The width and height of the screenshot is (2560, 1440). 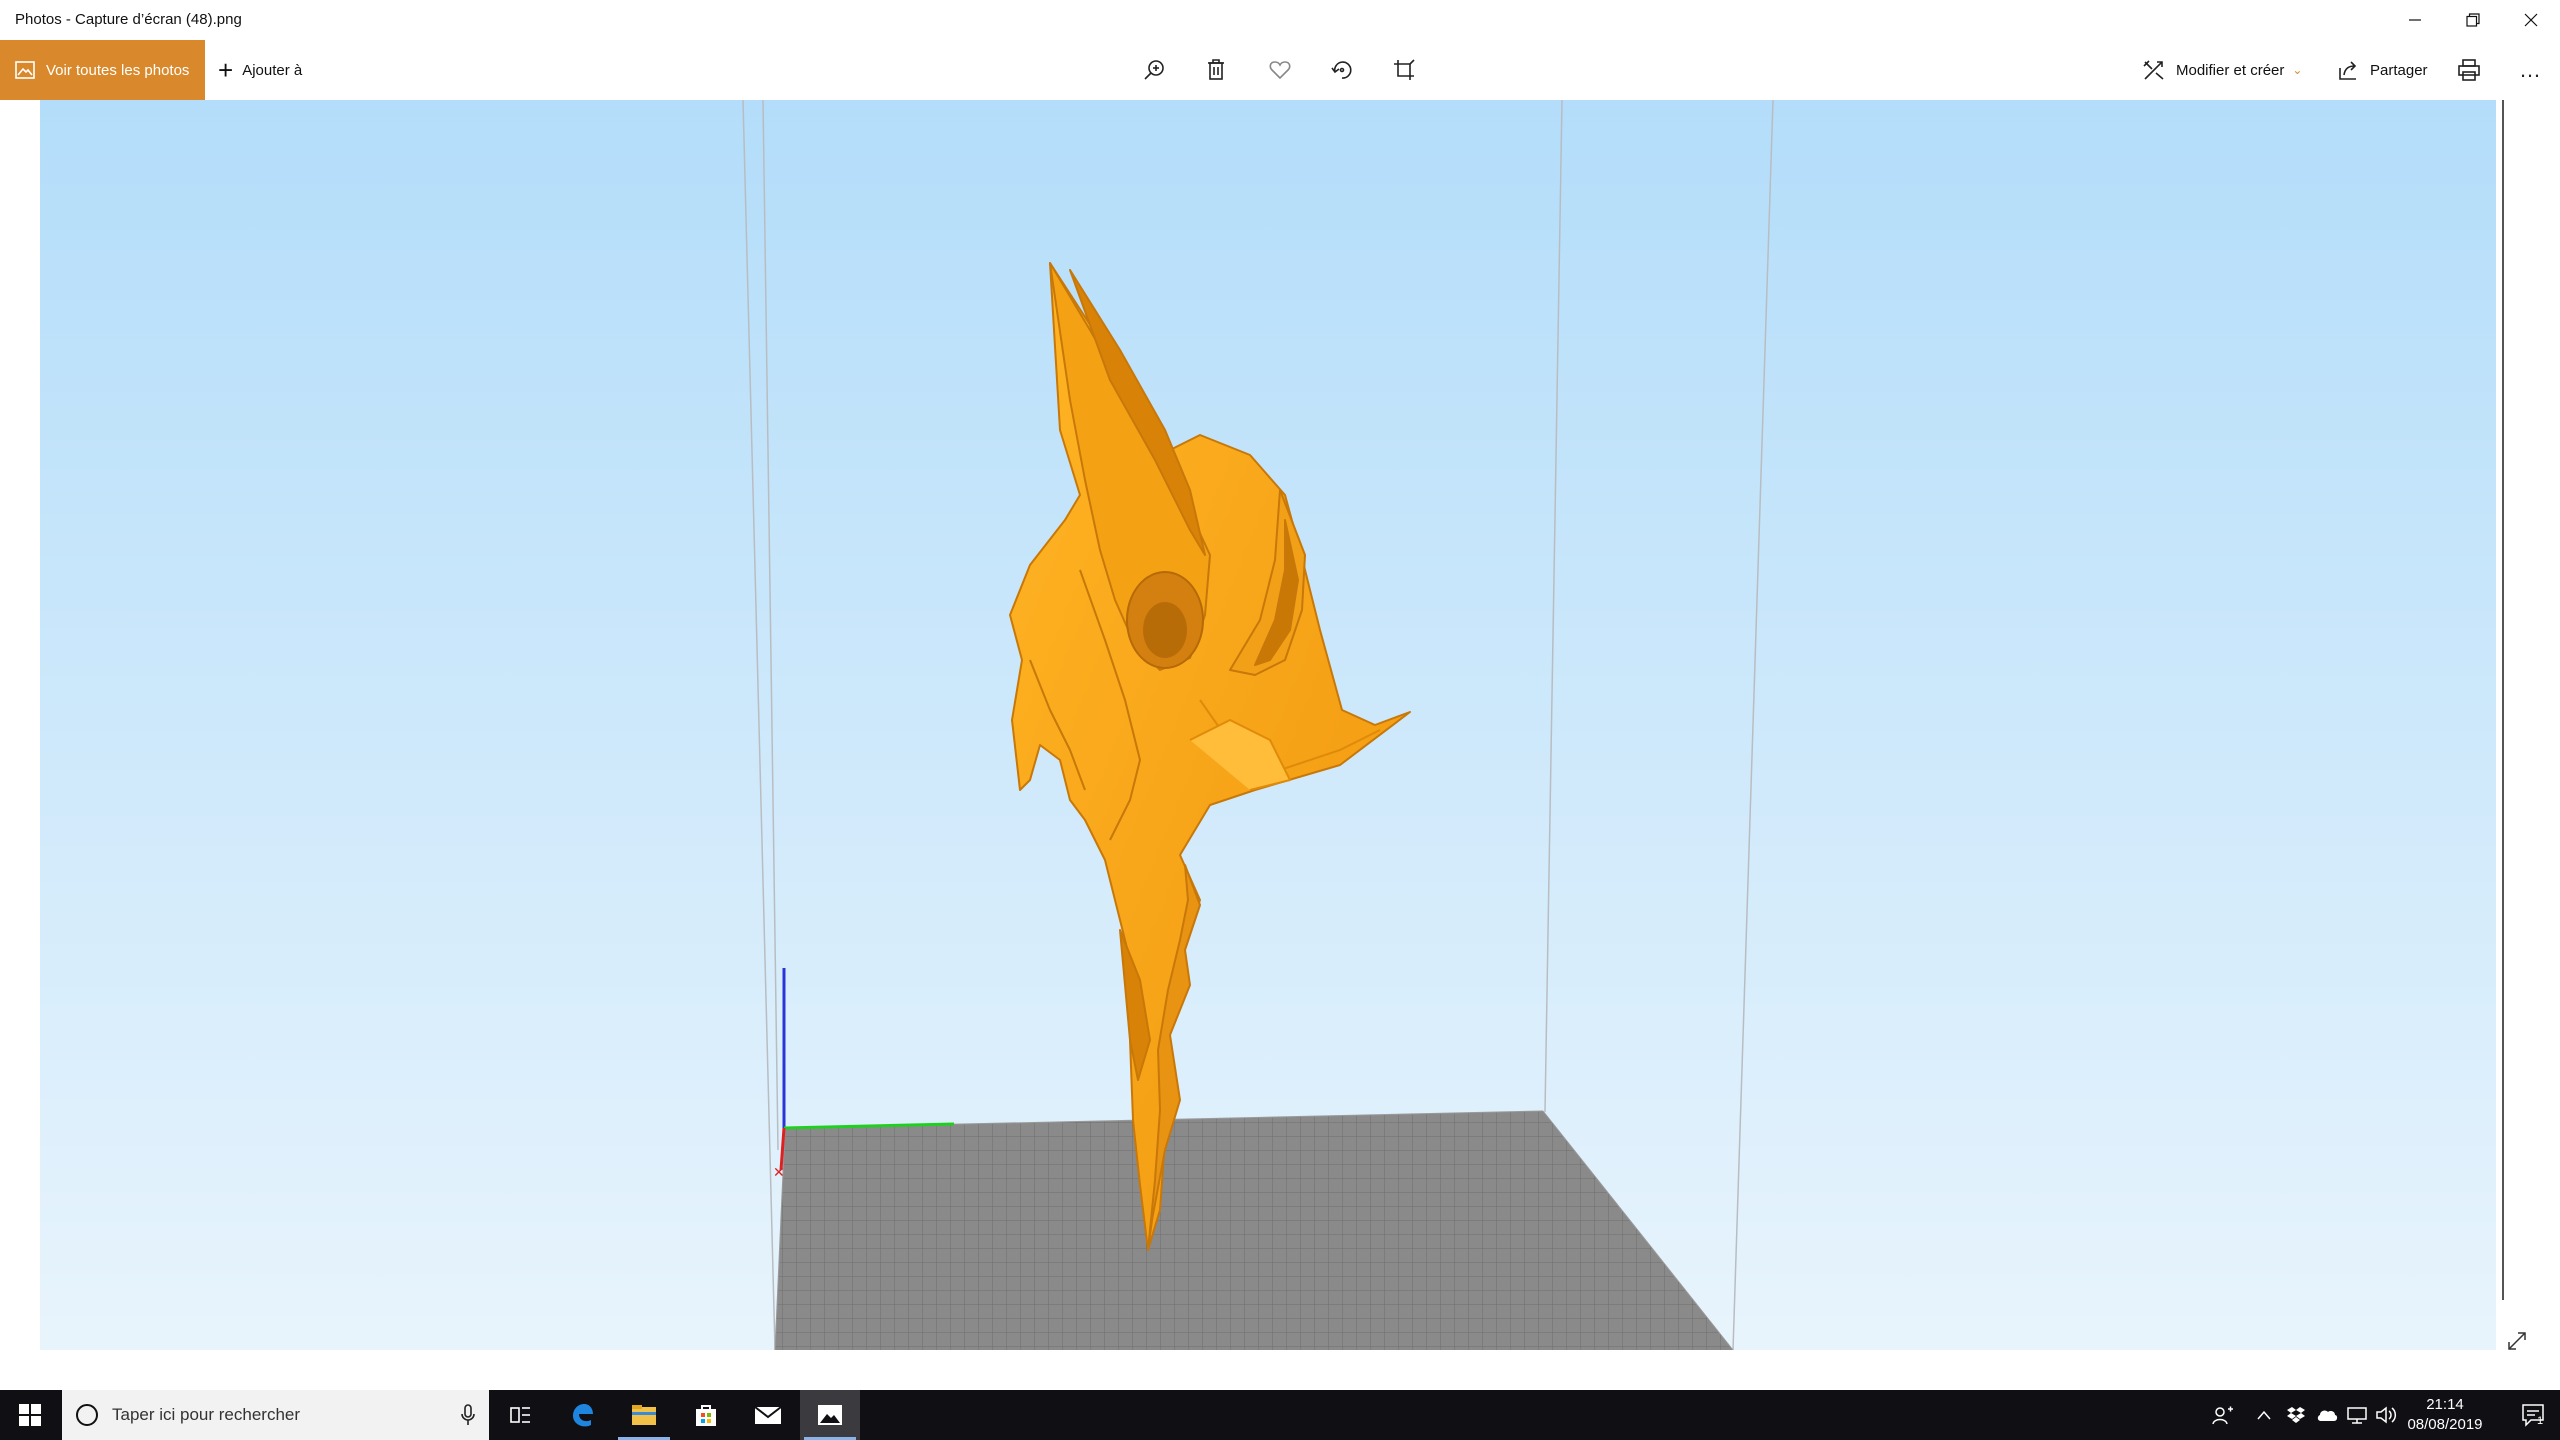 I want to click on task-view-icon, so click(x=520, y=1415).